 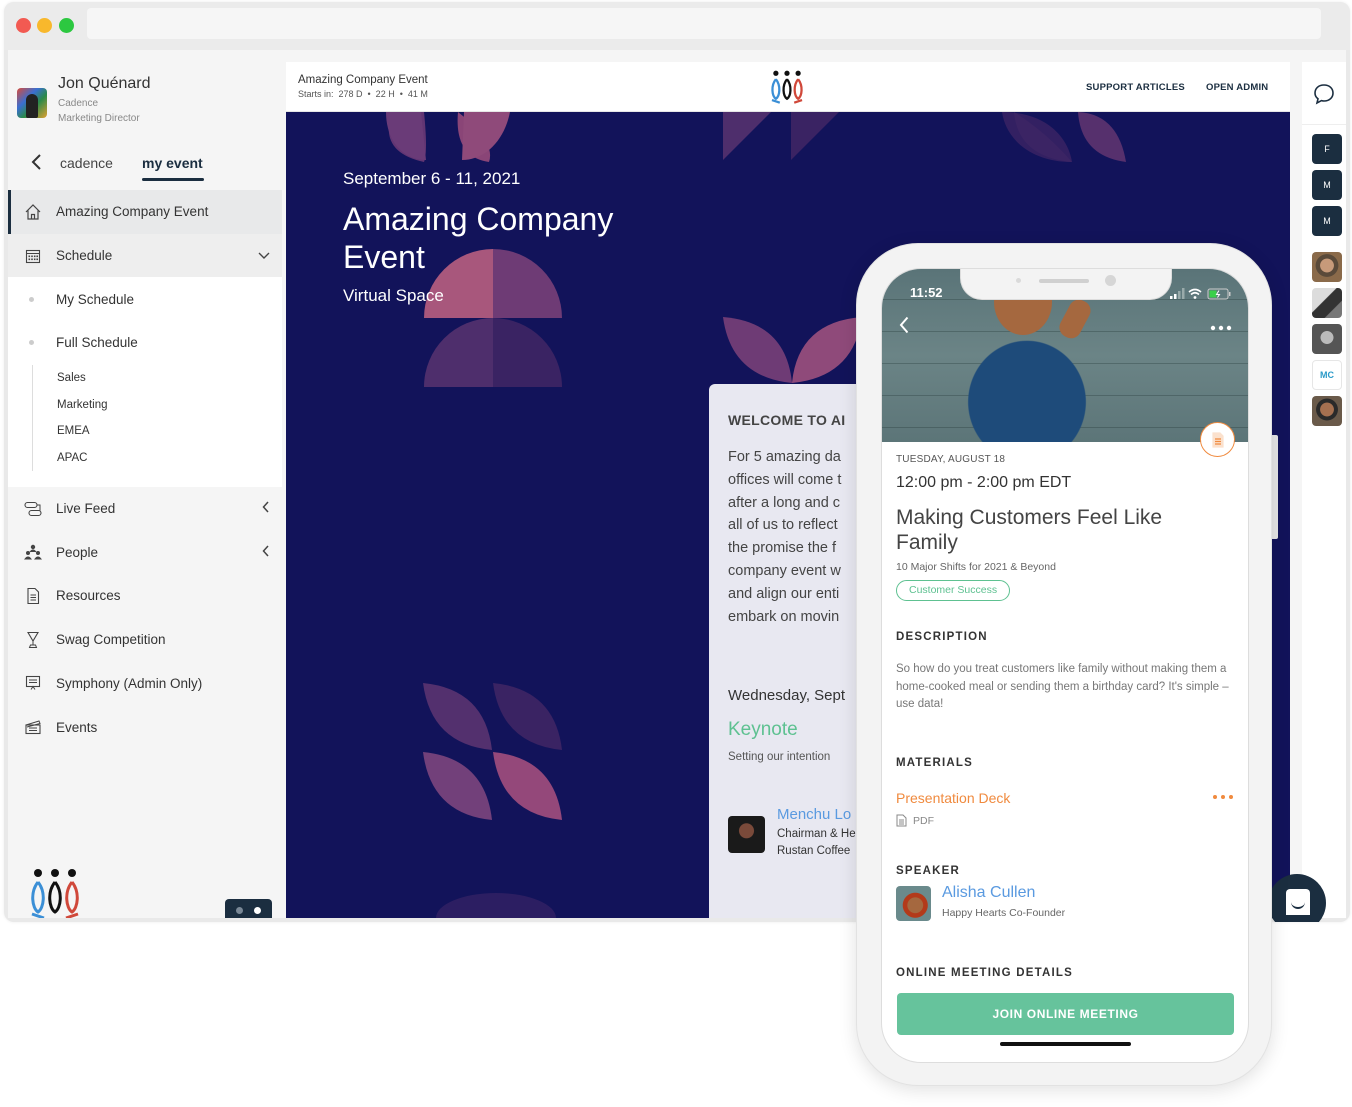 What do you see at coordinates (784, 616) in the screenshot?
I see `welcome-body-line: embark on movin` at bounding box center [784, 616].